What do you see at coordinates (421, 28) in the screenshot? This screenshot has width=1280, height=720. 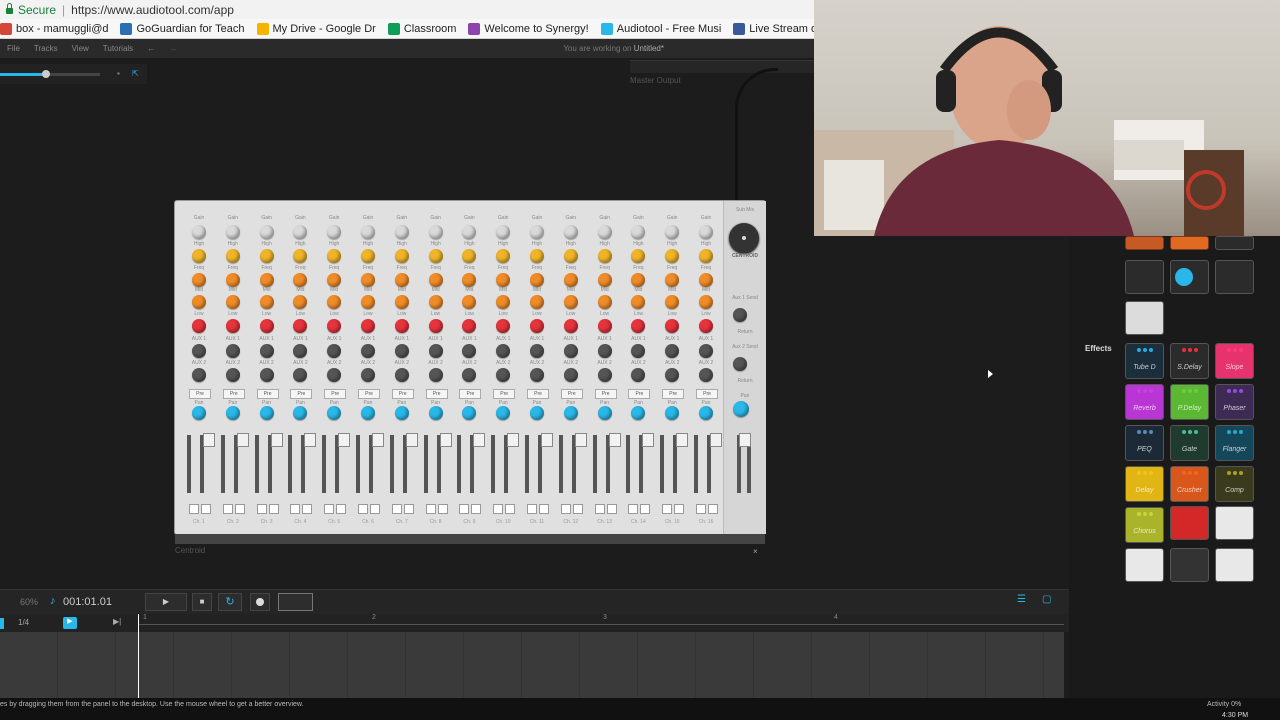 I see `bookmark-item: Classroom` at bounding box center [421, 28].